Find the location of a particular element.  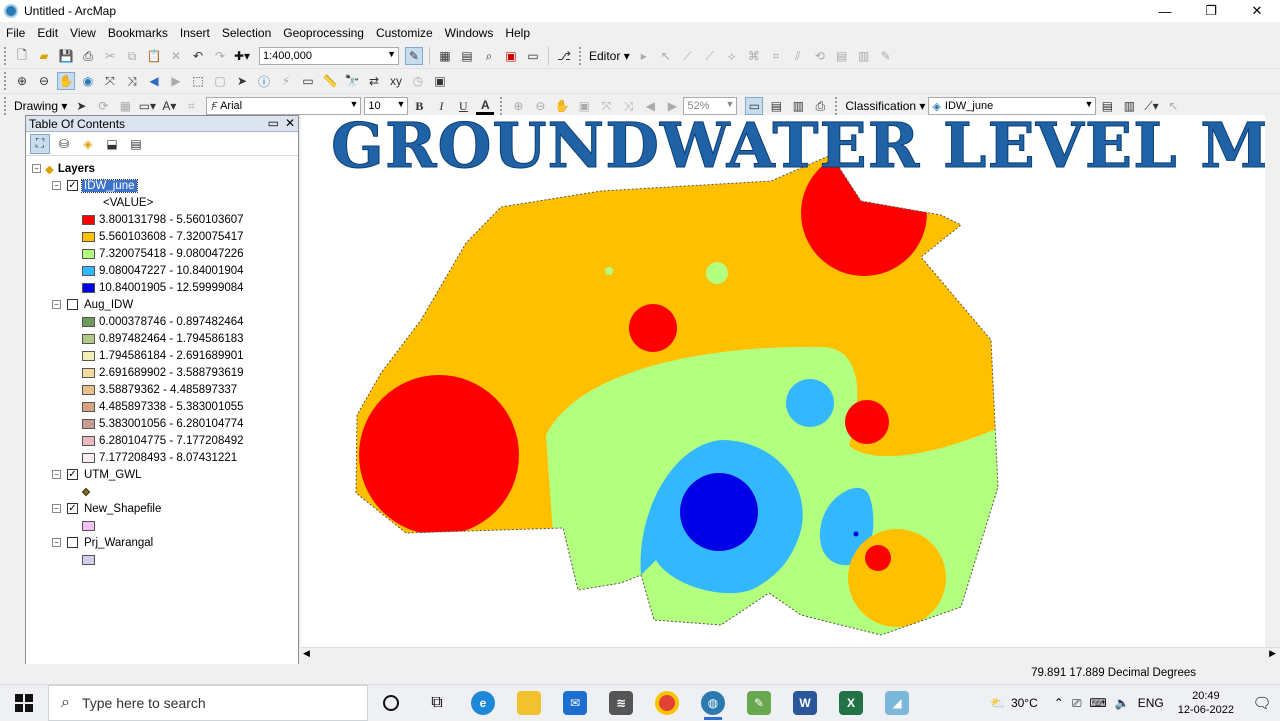

python-window-icon: ▭ is located at coordinates (533, 56).